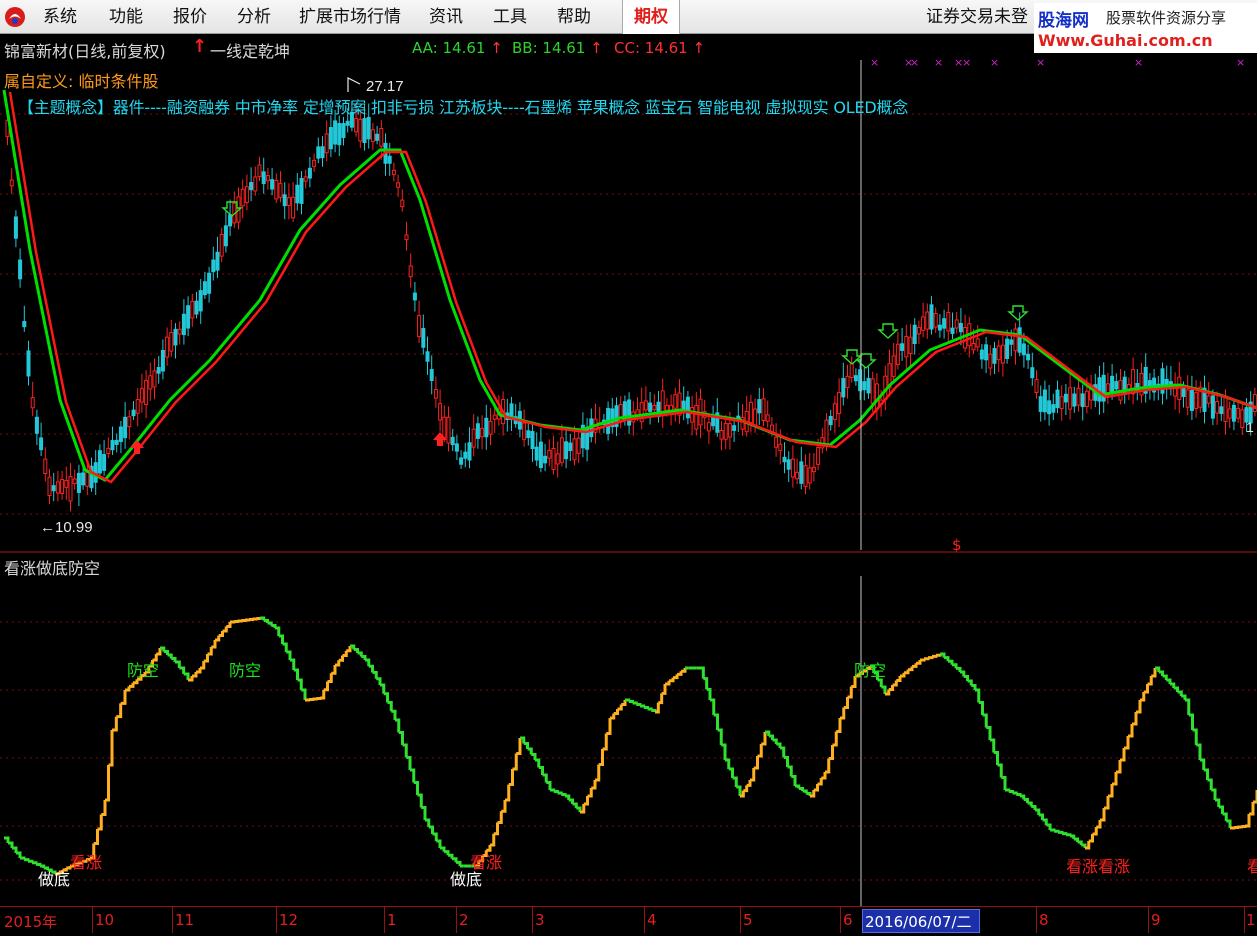  I want to click on axis-label-month: 4, so click(652, 920).